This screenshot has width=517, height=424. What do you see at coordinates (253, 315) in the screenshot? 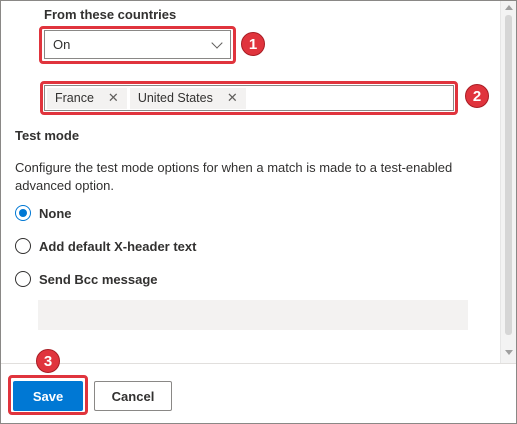
I see `bcc-address-input` at bounding box center [253, 315].